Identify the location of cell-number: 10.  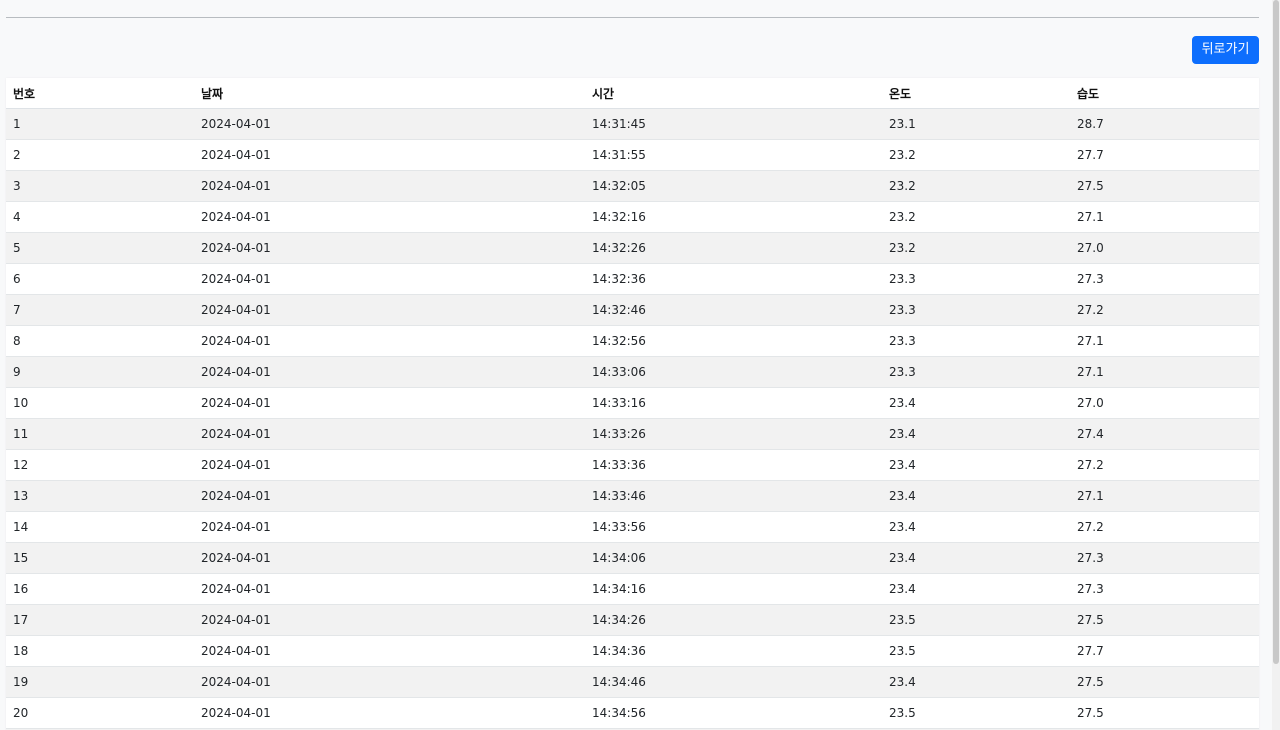
(100, 403).